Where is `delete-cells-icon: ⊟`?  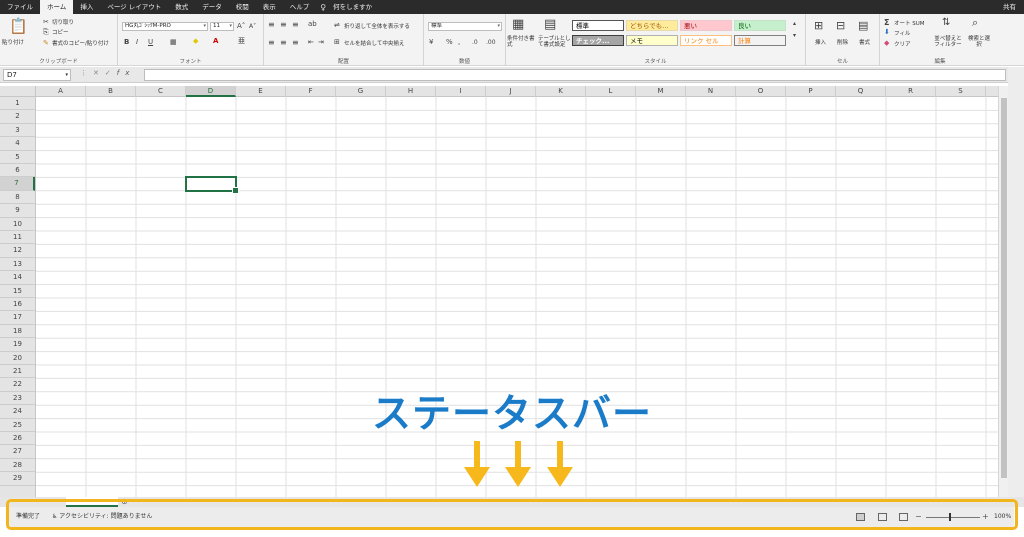 delete-cells-icon: ⊟ is located at coordinates (840, 25).